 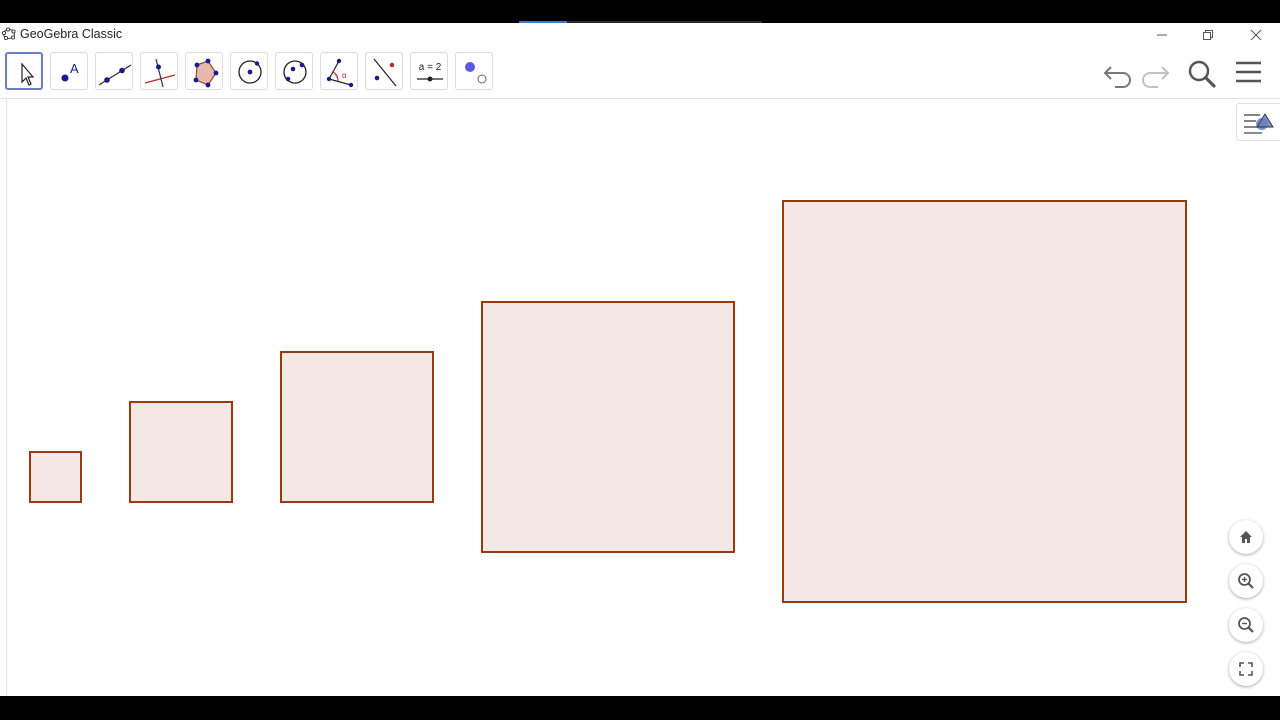 What do you see at coordinates (640, 708) in the screenshot?
I see `bottom-black-bar` at bounding box center [640, 708].